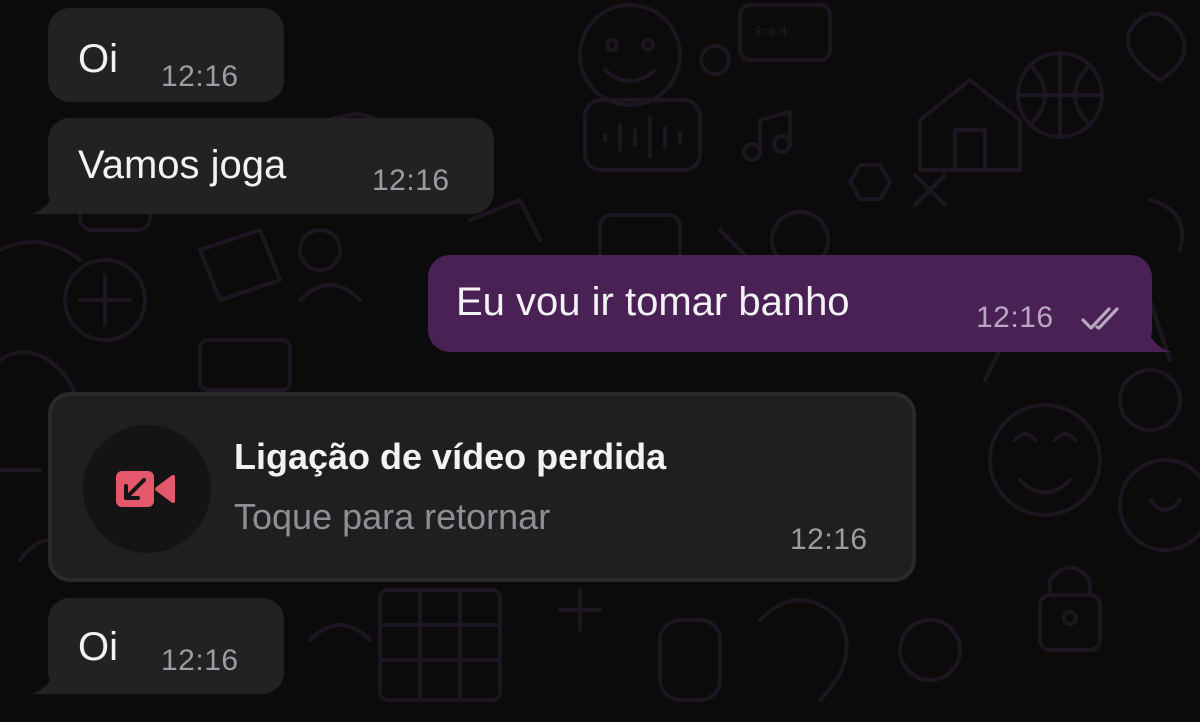  Describe the element at coordinates (450, 456) in the screenshot. I see `call-title: Ligação de vídeo perdida` at that location.